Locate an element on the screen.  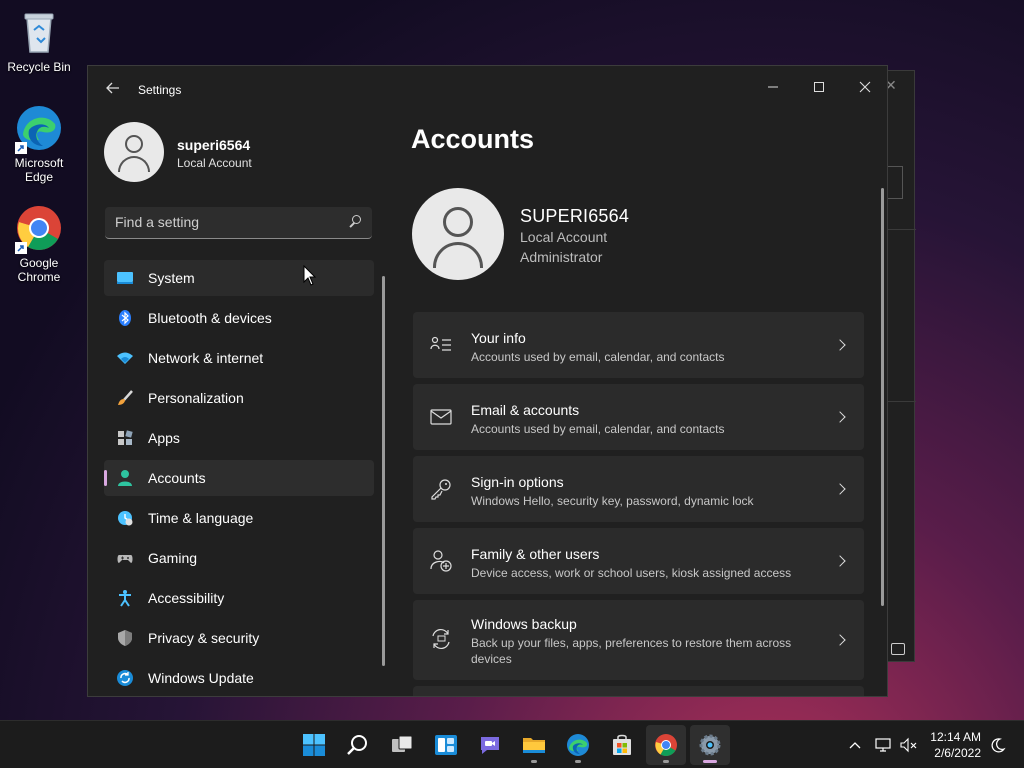
sidebar-item-label: Accessibility is located at coordinates (186, 598).